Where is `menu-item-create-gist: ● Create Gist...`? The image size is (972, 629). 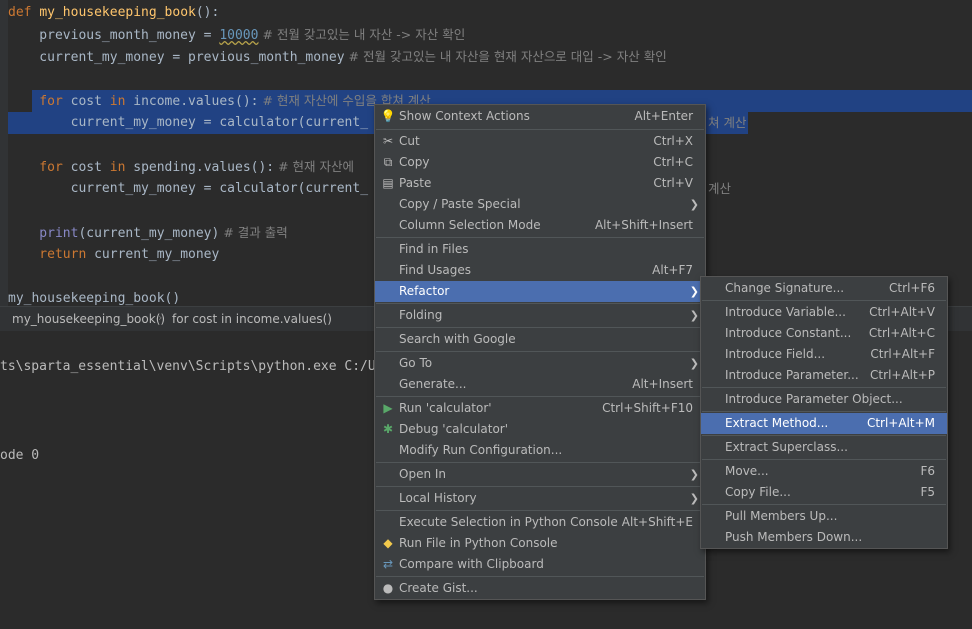
menu-item-create-gist: ● Create Gist... is located at coordinates (540, 588).